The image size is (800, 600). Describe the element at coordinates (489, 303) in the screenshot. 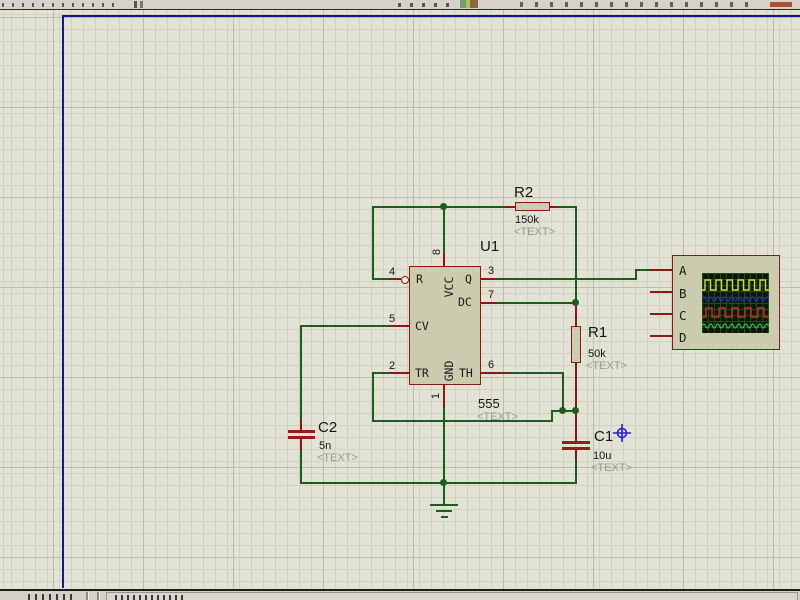

I see `pin-stub-dc` at that location.